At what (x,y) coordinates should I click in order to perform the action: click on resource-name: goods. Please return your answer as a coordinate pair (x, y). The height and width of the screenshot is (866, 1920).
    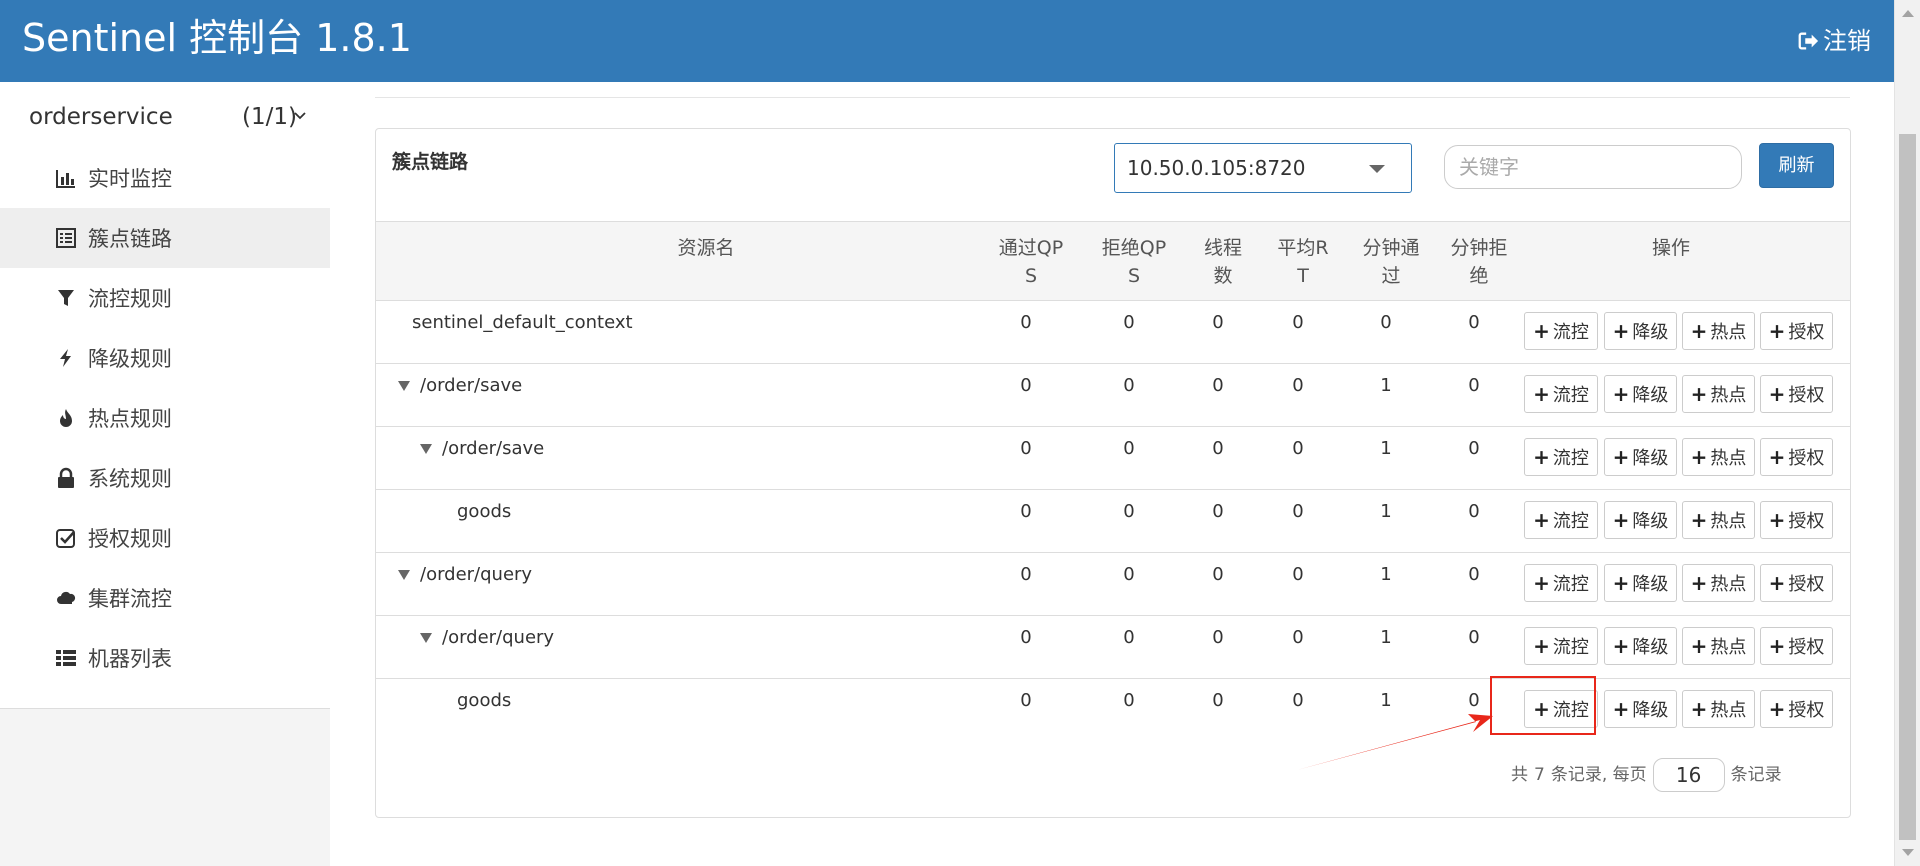
    Looking at the image, I should click on (484, 511).